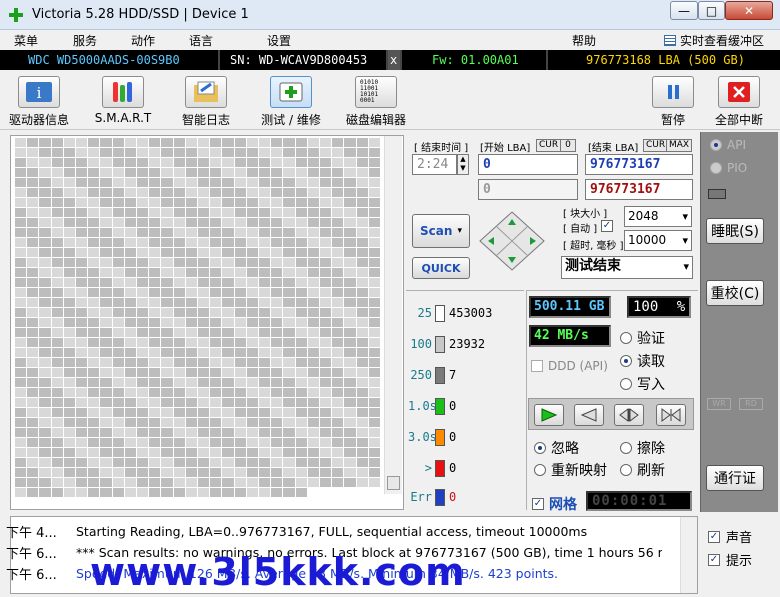 This screenshot has height=597, width=780. Describe the element at coordinates (735, 293) in the screenshot. I see `recalibrate-button: 重校(C)` at that location.